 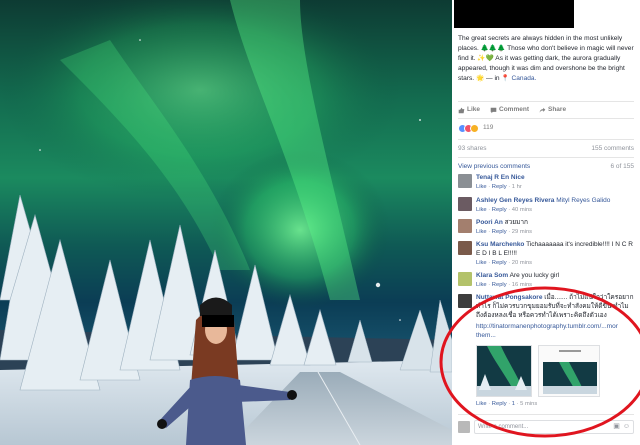 I want to click on website-thumbnail-image, so click(x=569, y=370).